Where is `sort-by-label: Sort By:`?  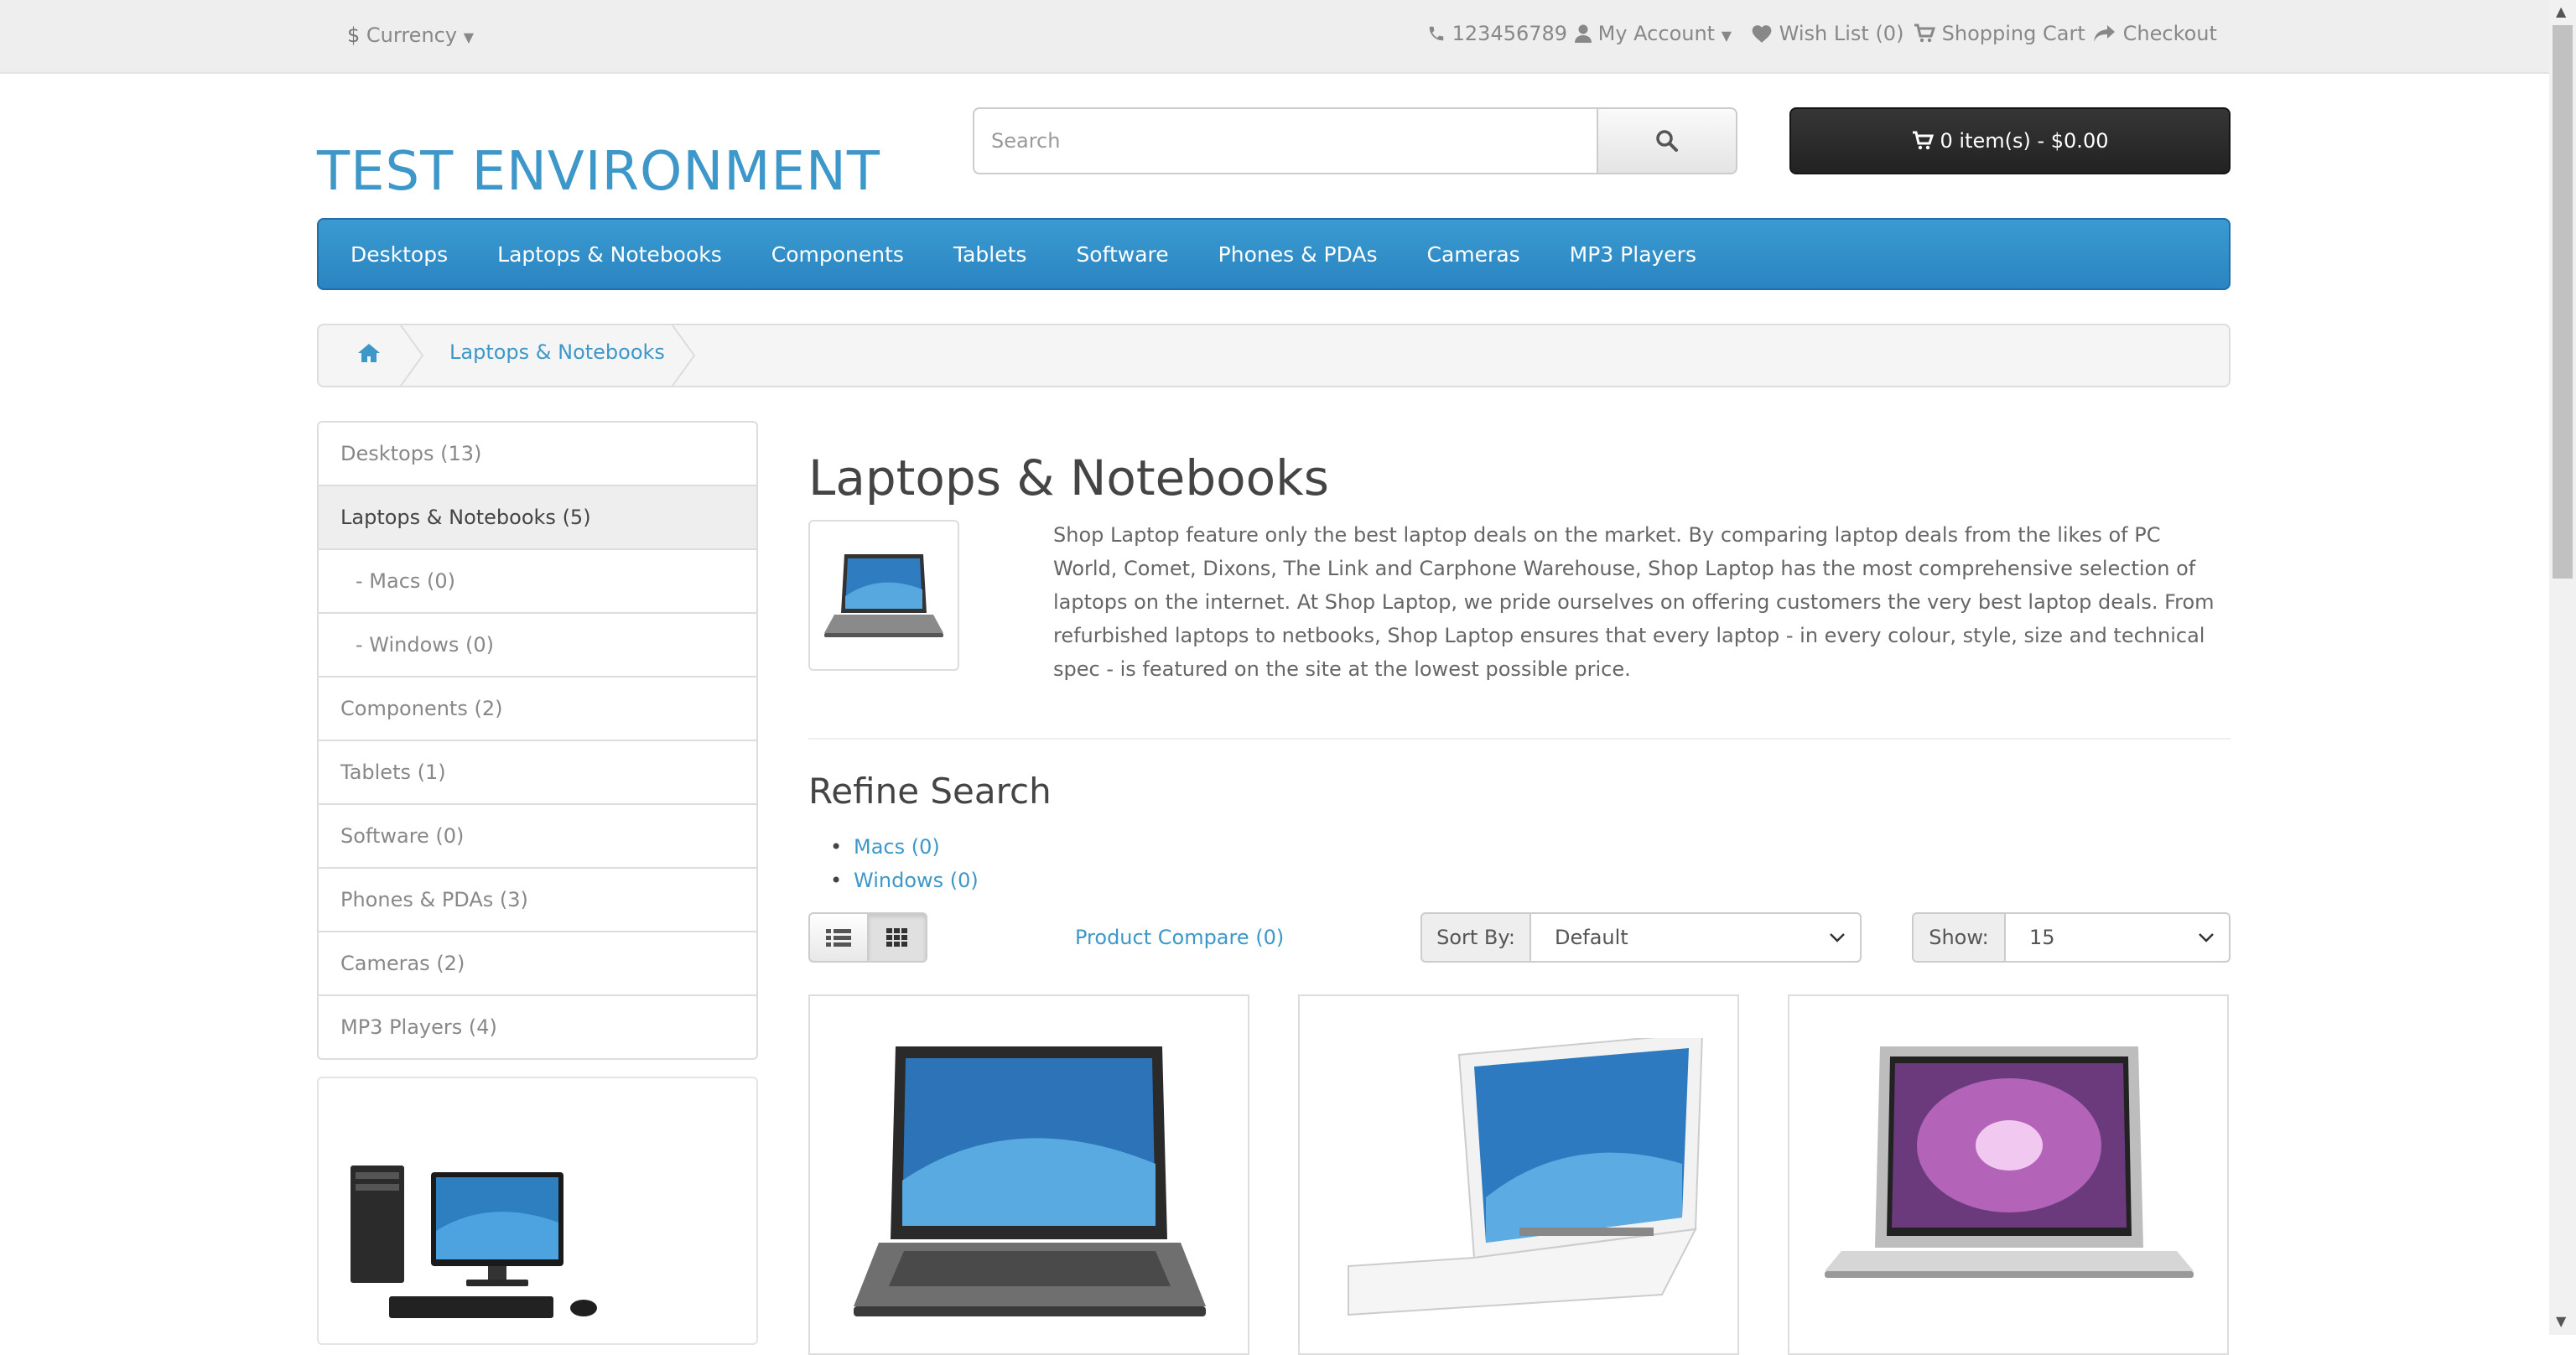 sort-by-label: Sort By: is located at coordinates (1475, 938).